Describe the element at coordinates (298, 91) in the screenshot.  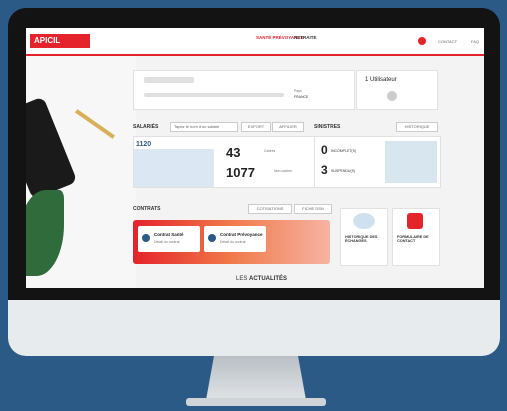
I see `location-label: Pays` at that location.